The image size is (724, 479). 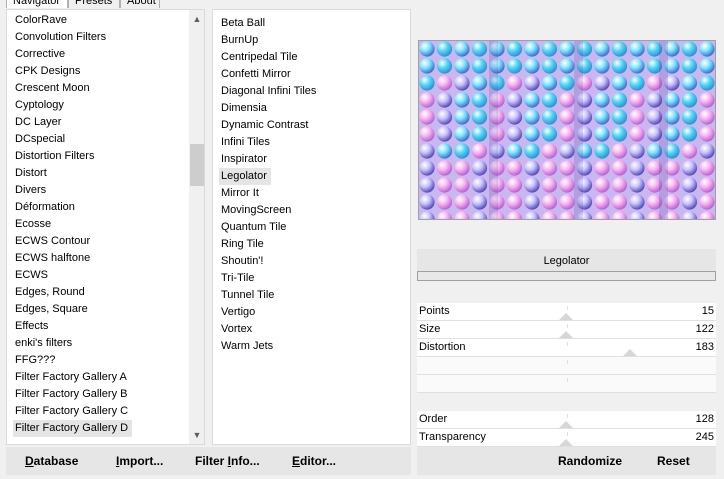 I want to click on category-item: Distort, so click(x=31, y=173).